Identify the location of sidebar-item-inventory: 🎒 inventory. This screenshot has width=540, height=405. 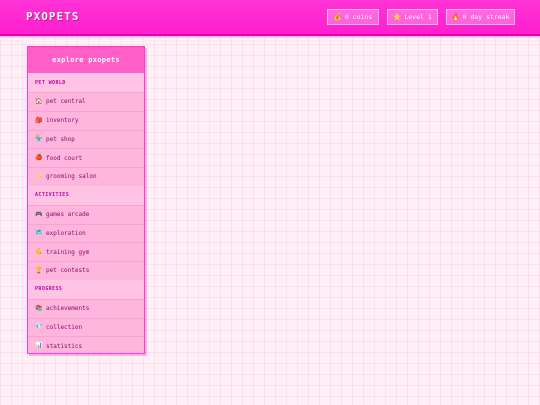
(86, 120).